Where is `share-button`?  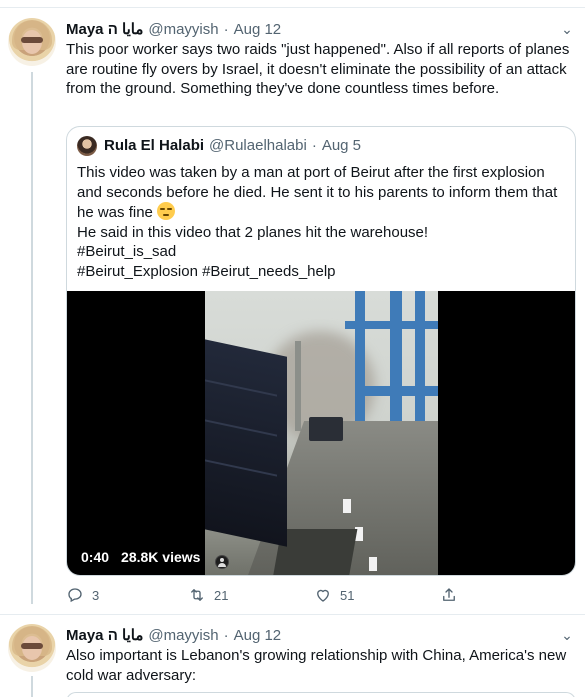
share-button is located at coordinates (449, 595).